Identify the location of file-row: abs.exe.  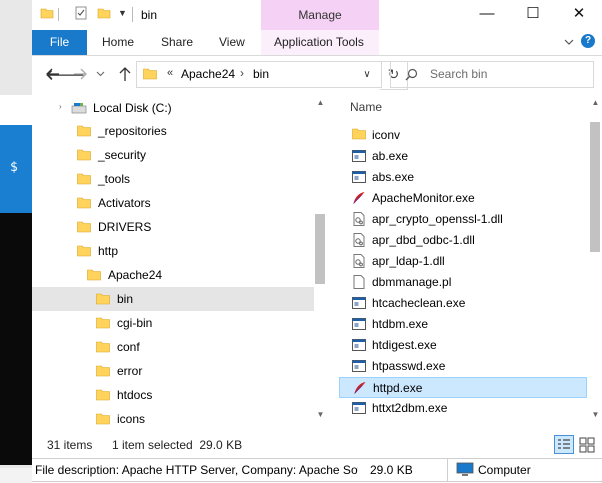
(463, 177).